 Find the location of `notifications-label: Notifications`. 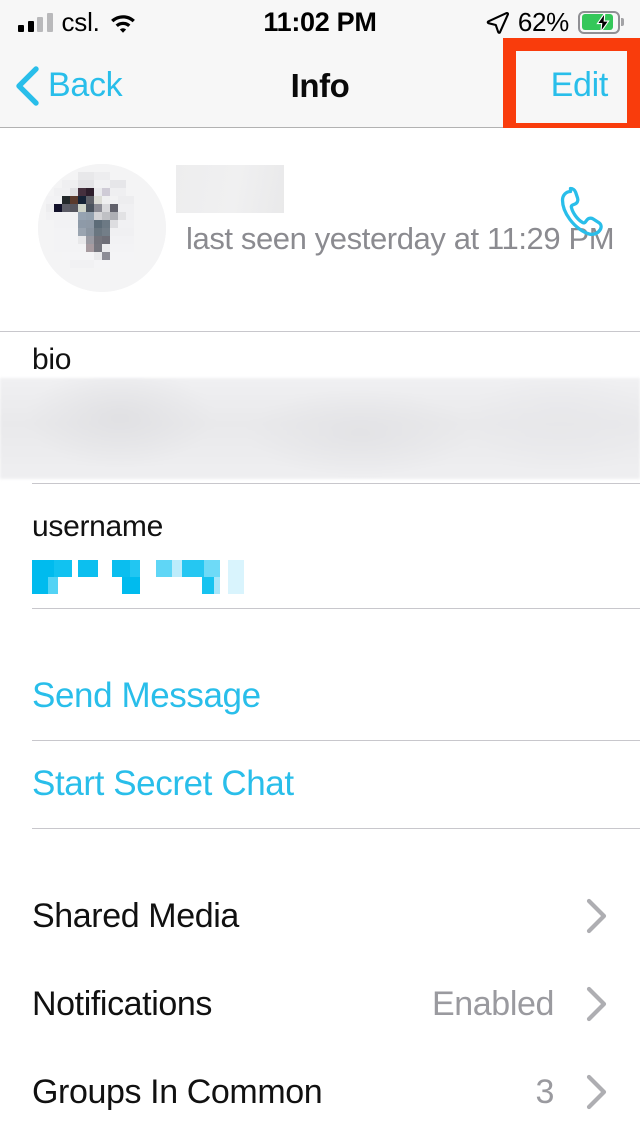

notifications-label: Notifications is located at coordinates (122, 1003).